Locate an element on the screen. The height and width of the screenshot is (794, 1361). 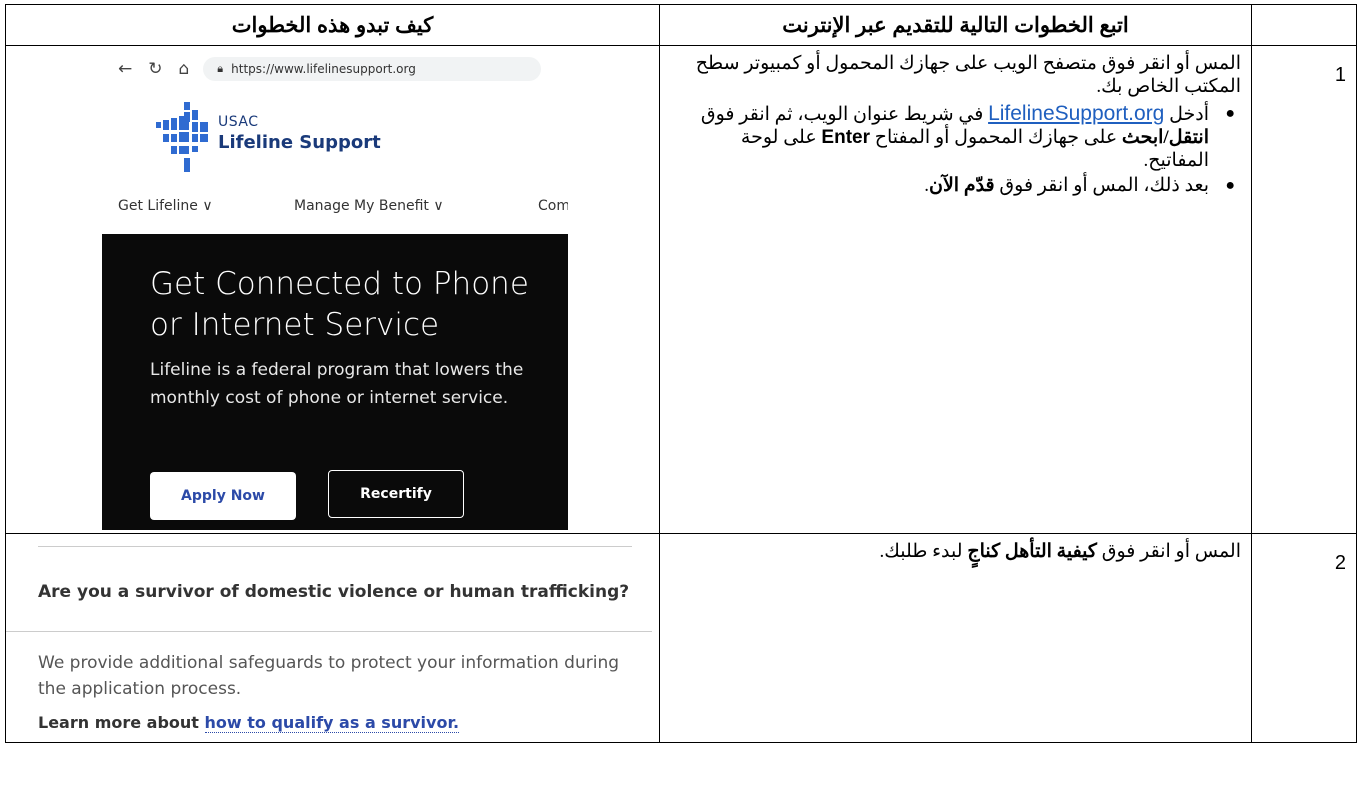
url-text: https://www.lifelinesupport.org is located at coordinates (323, 69).